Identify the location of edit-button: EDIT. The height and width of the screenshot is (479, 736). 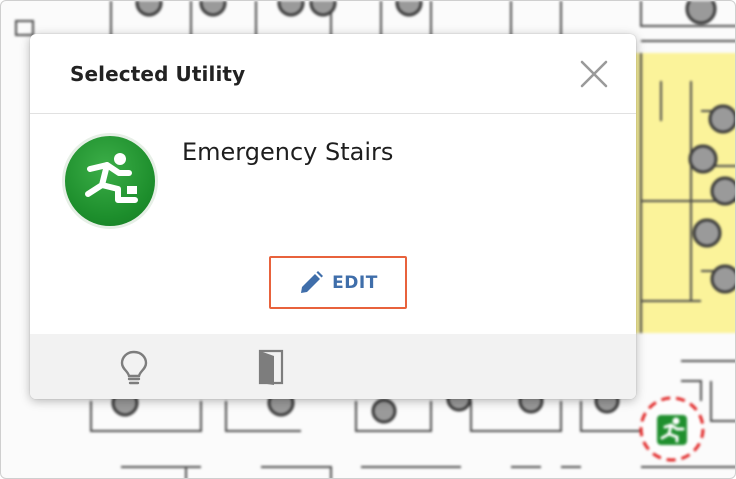
(338, 282).